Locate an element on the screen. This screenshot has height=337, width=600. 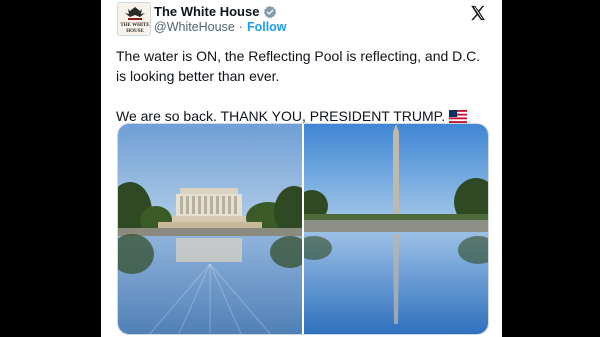
avatar-text-2: HOUSE is located at coordinates (135, 31).